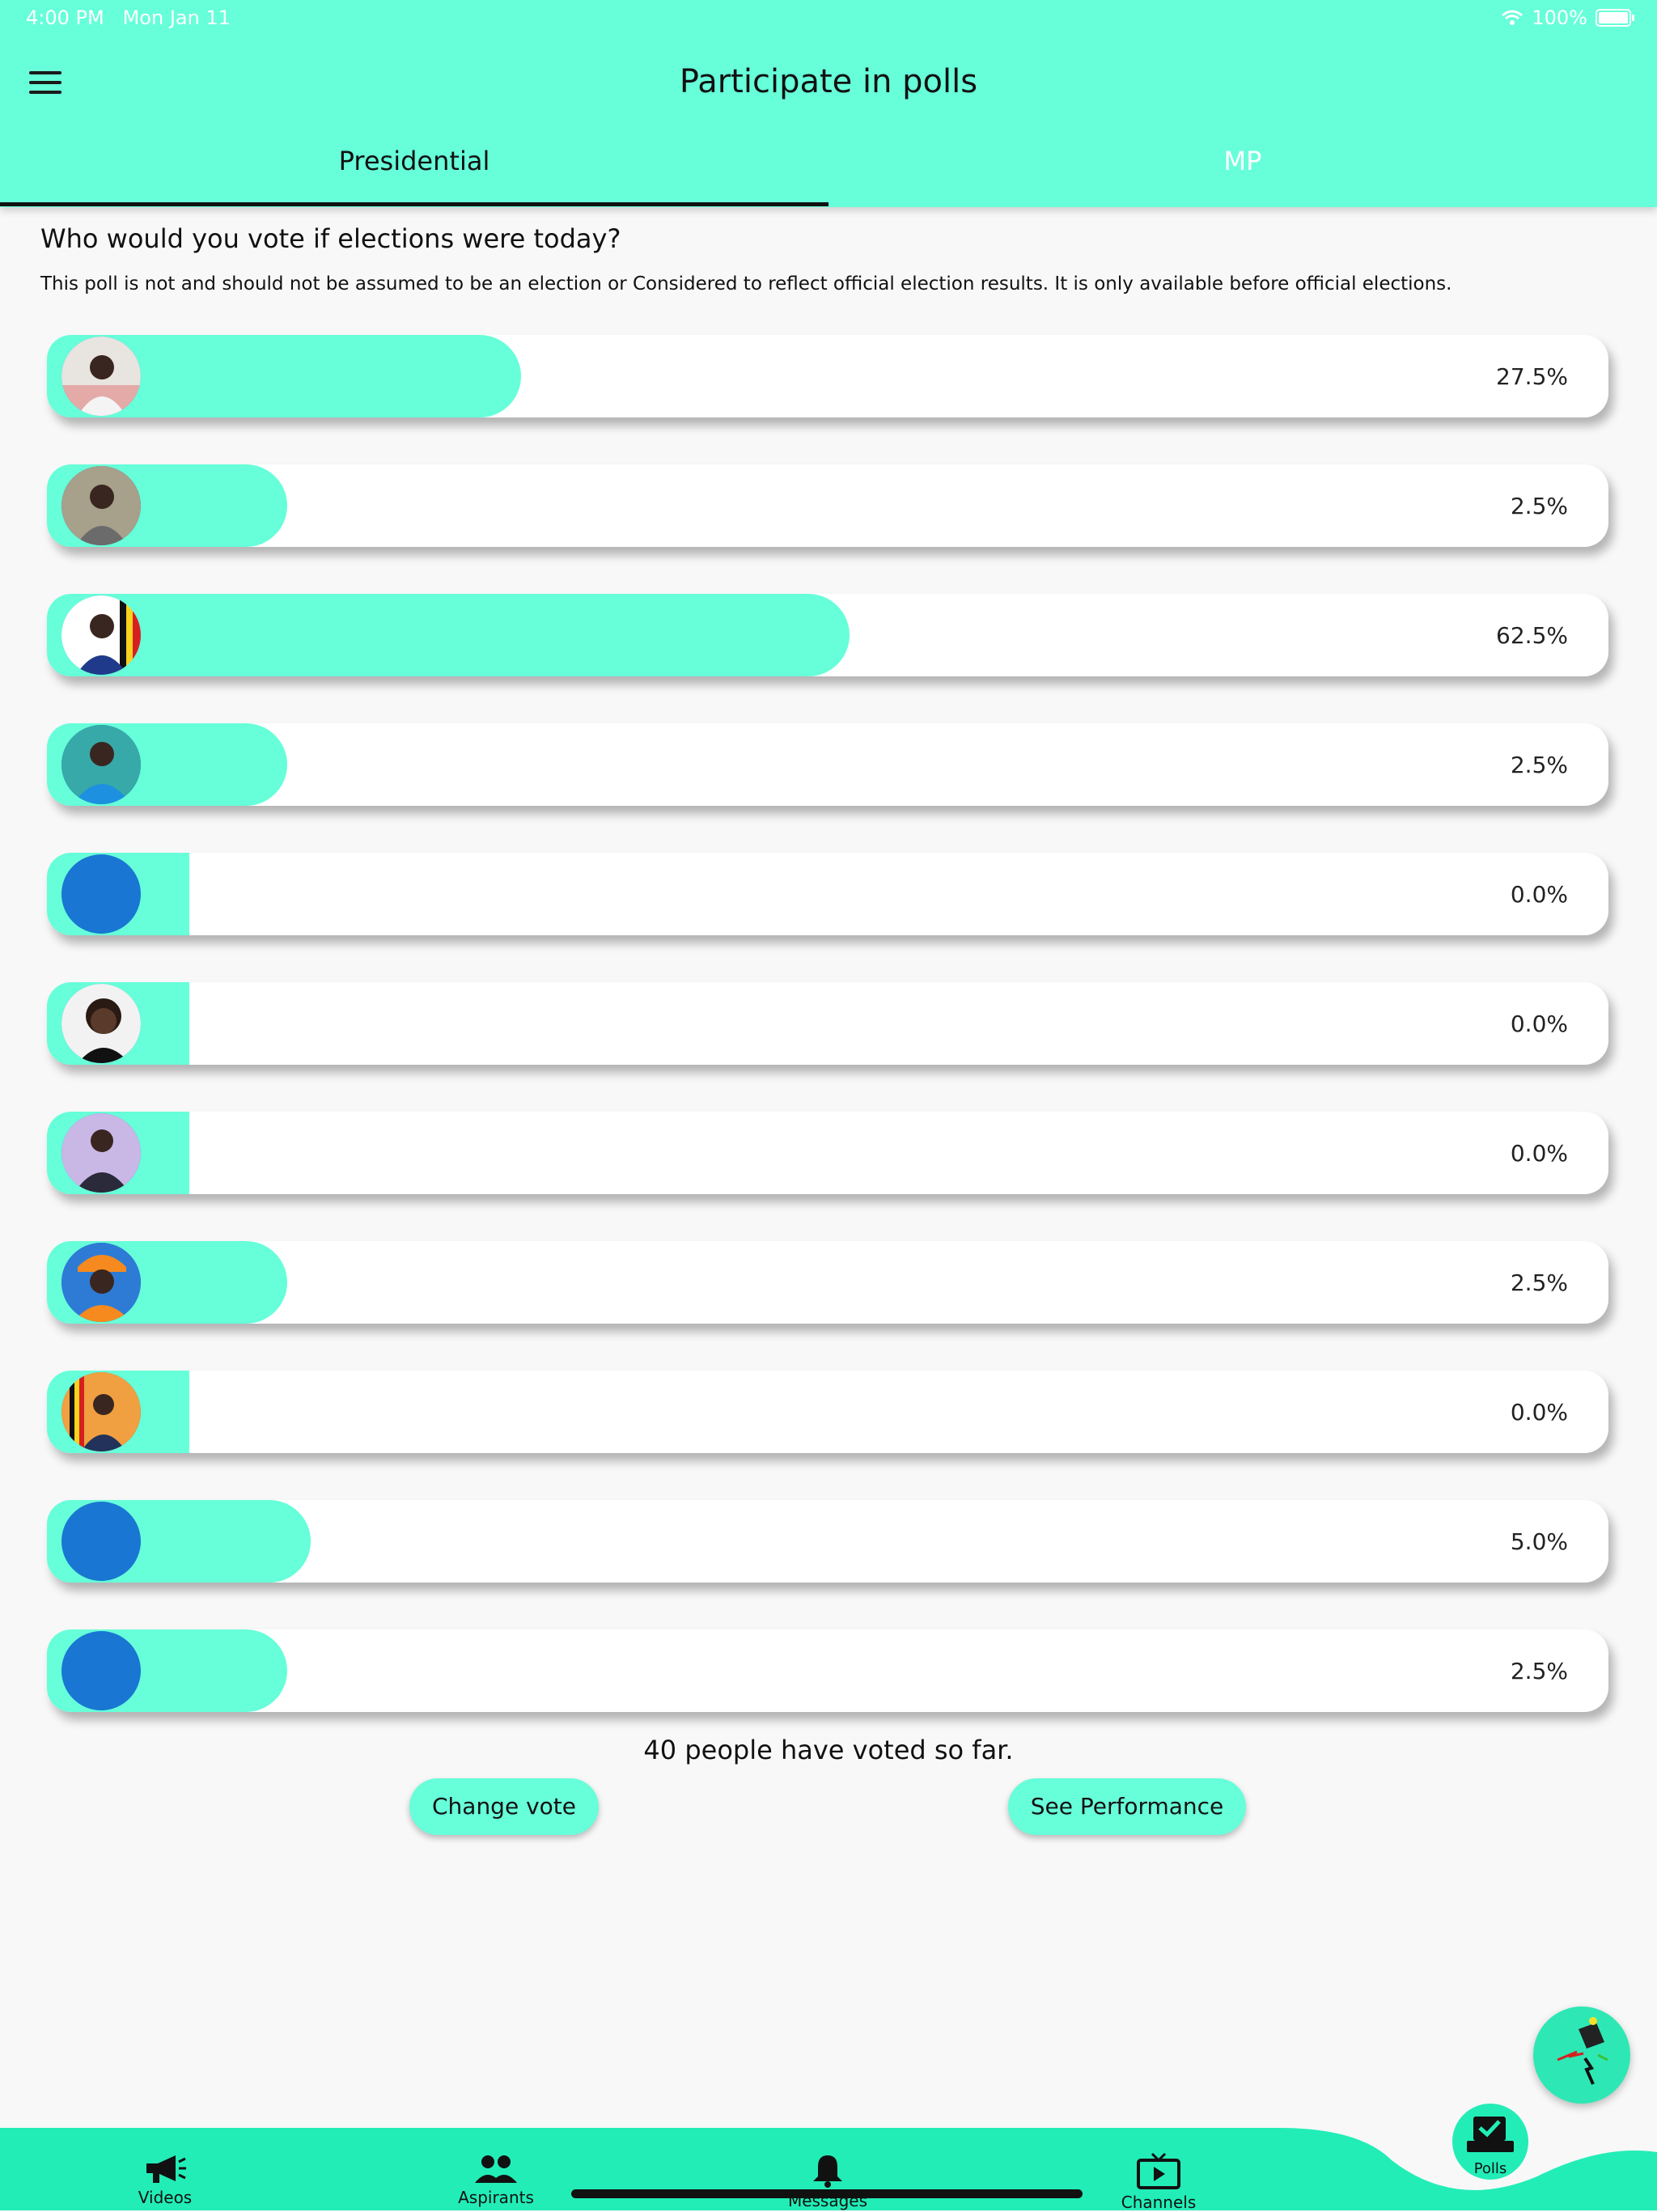 The height and width of the screenshot is (2212, 1657). Describe the element at coordinates (1127, 1806) in the screenshot. I see `see-performance-button: See Performance` at that location.